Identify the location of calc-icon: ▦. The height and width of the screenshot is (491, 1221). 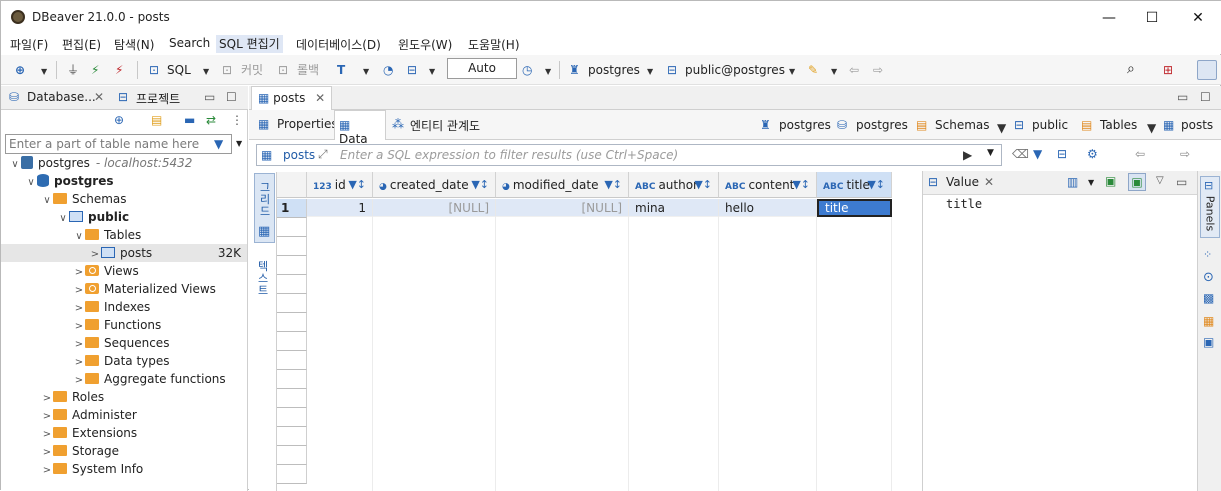
(1210, 321).